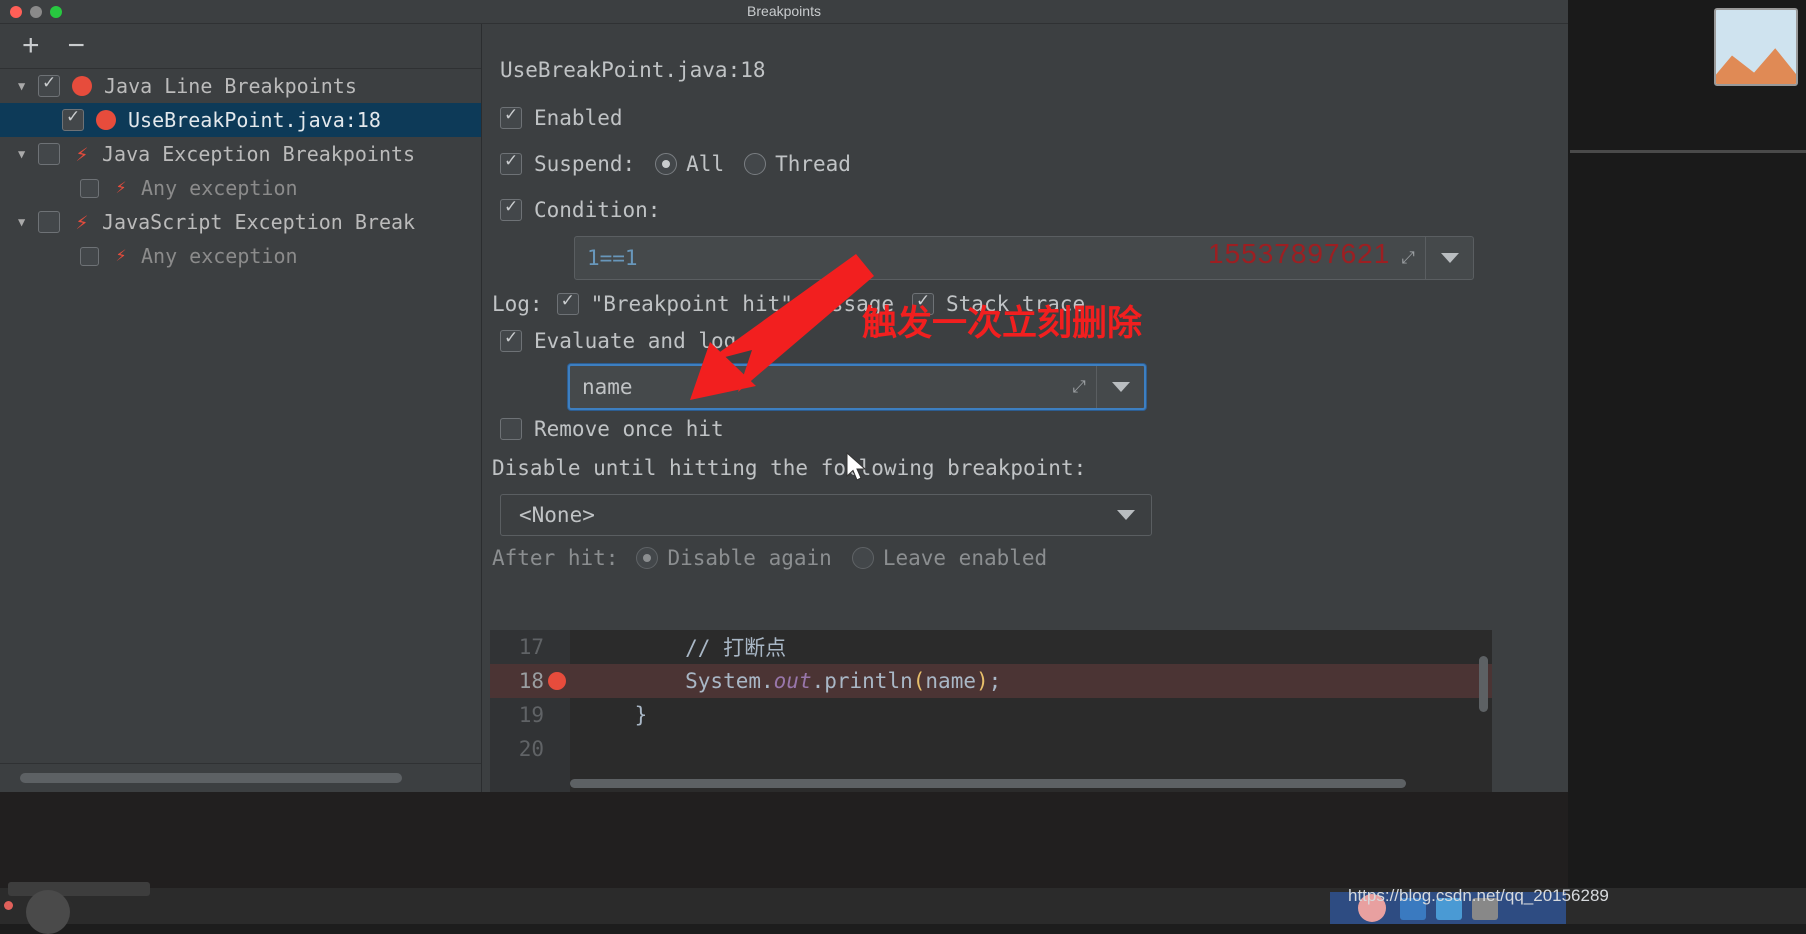 The width and height of the screenshot is (1806, 934). Describe the element at coordinates (991, 647) in the screenshot. I see `editor-line: 17 // 打断点` at that location.